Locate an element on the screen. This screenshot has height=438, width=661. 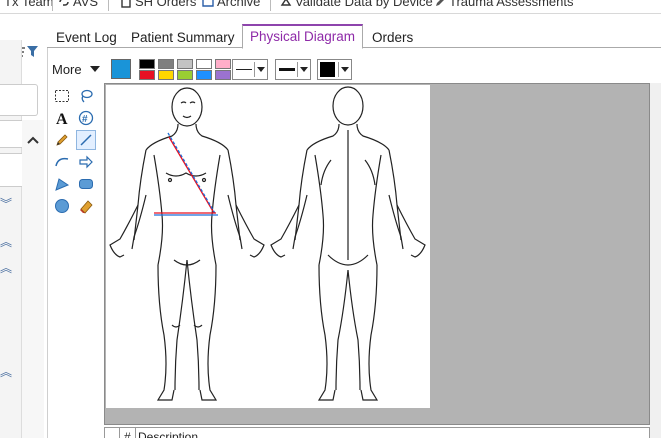
current-color-swatch is located at coordinates (121, 69).